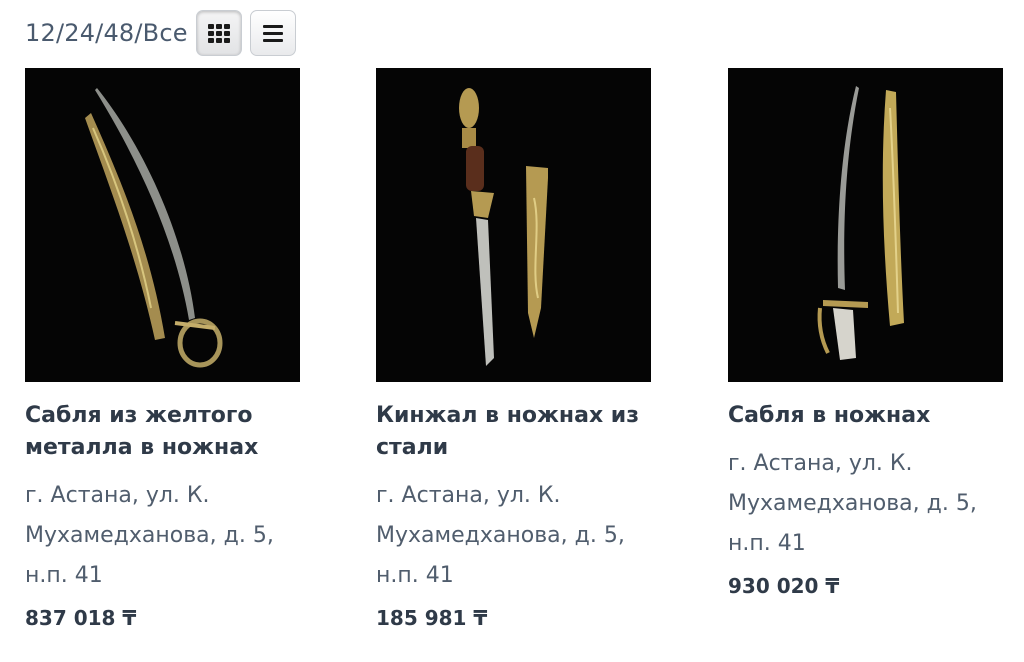 The width and height of the screenshot is (1024, 662). I want to click on product-title: Сабля из желтого металла в ножнах, so click(162, 432).